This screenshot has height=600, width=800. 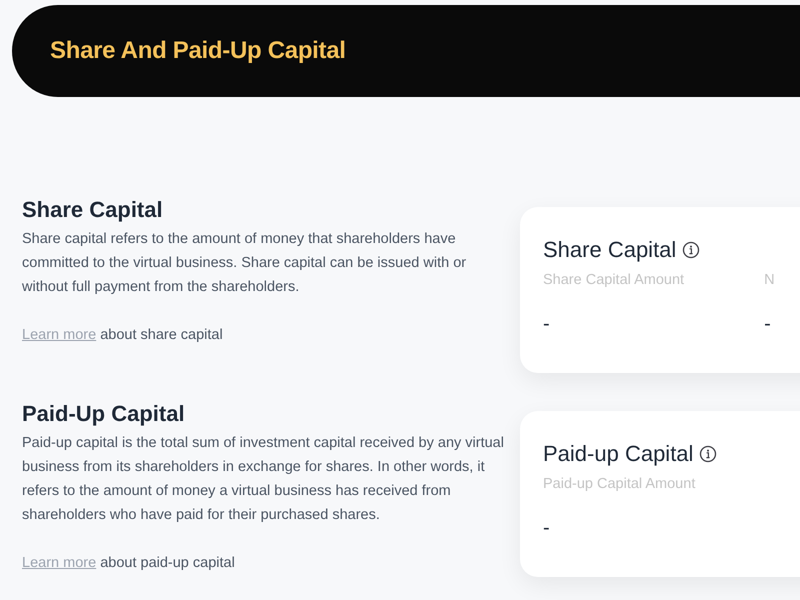 What do you see at coordinates (609, 250) in the screenshot?
I see `card-title: Share Capital` at bounding box center [609, 250].